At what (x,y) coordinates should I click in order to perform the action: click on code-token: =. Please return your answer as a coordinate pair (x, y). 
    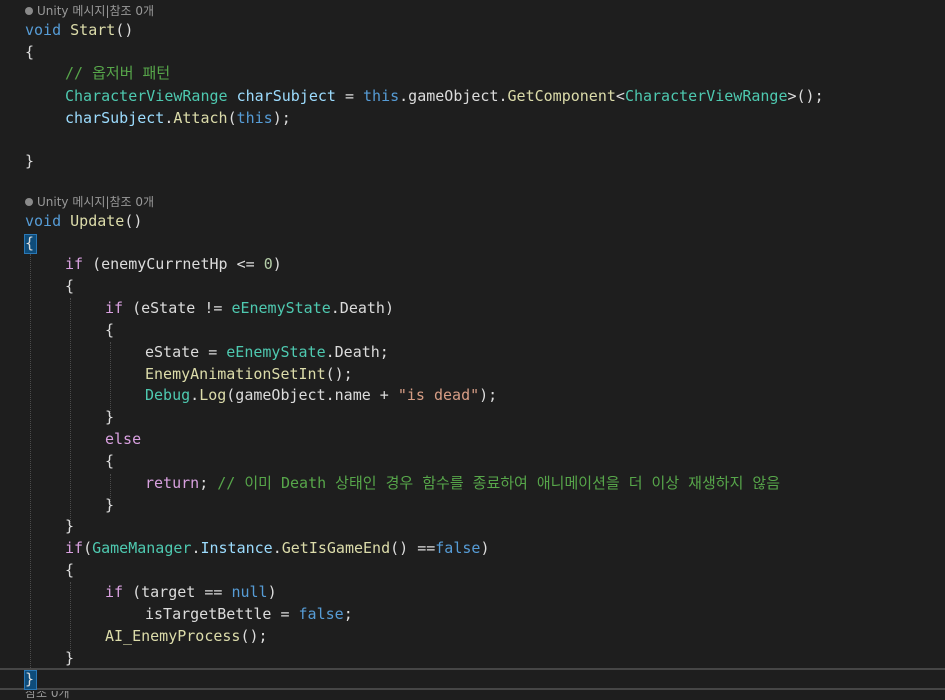
    Looking at the image, I should click on (349, 96).